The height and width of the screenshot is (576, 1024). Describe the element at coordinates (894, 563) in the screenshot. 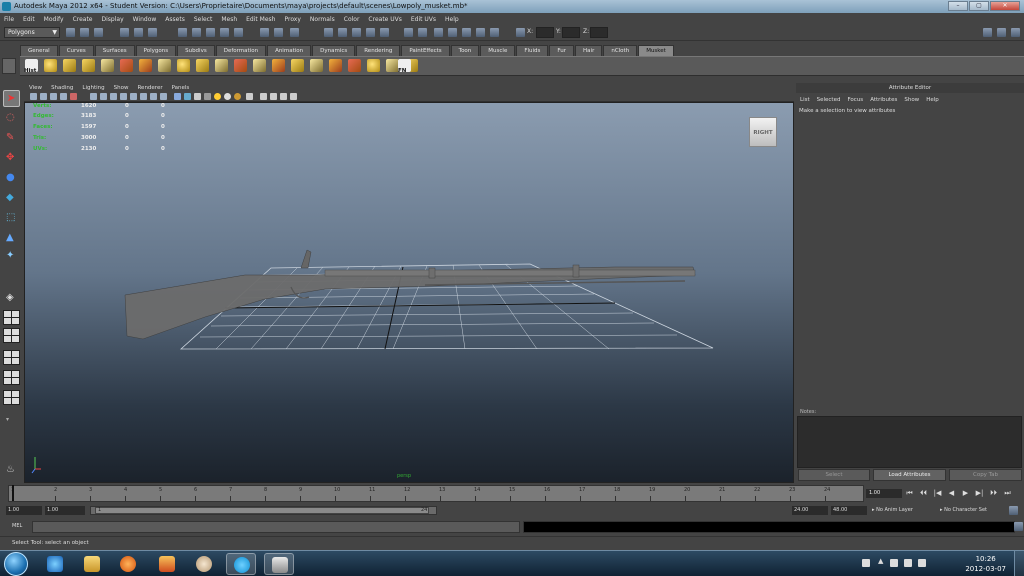

I see `action-center-flag-icon` at that location.